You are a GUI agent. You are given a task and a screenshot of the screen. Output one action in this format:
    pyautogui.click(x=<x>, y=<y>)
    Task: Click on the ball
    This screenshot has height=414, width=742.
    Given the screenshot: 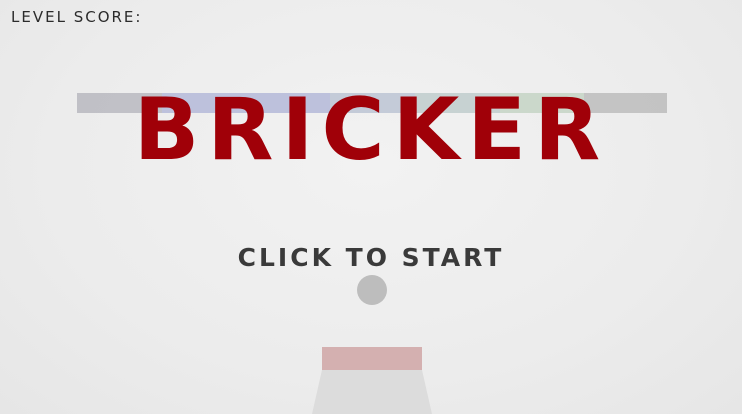 What is the action you would take?
    pyautogui.click(x=372, y=290)
    